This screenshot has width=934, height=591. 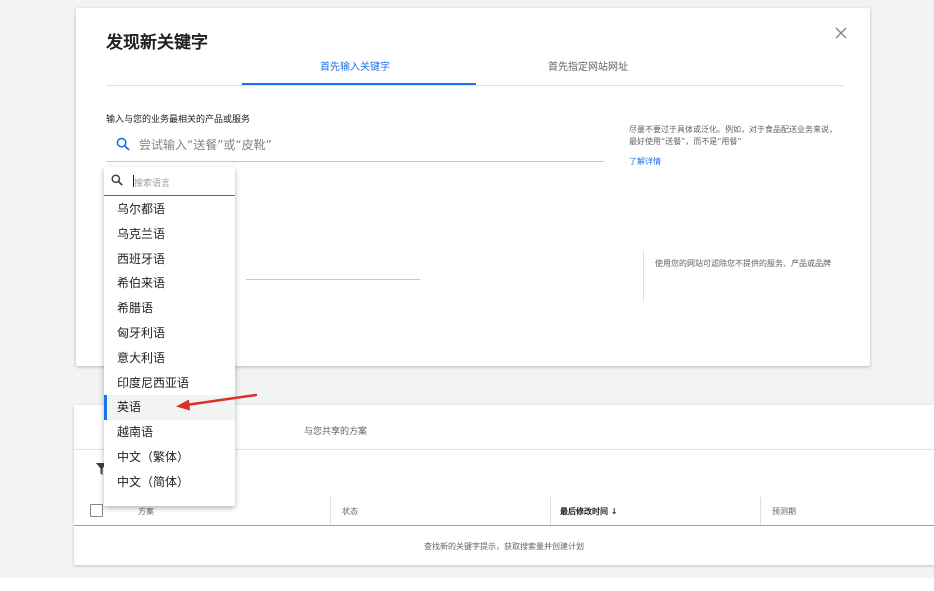 I want to click on column-header-status: 状态, so click(x=350, y=511).